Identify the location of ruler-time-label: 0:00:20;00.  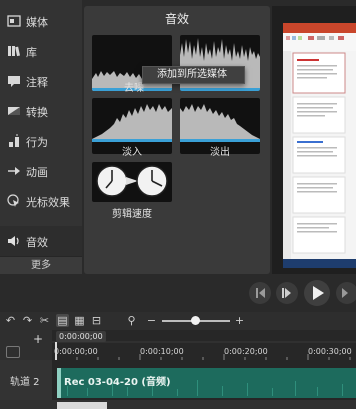
(246, 351).